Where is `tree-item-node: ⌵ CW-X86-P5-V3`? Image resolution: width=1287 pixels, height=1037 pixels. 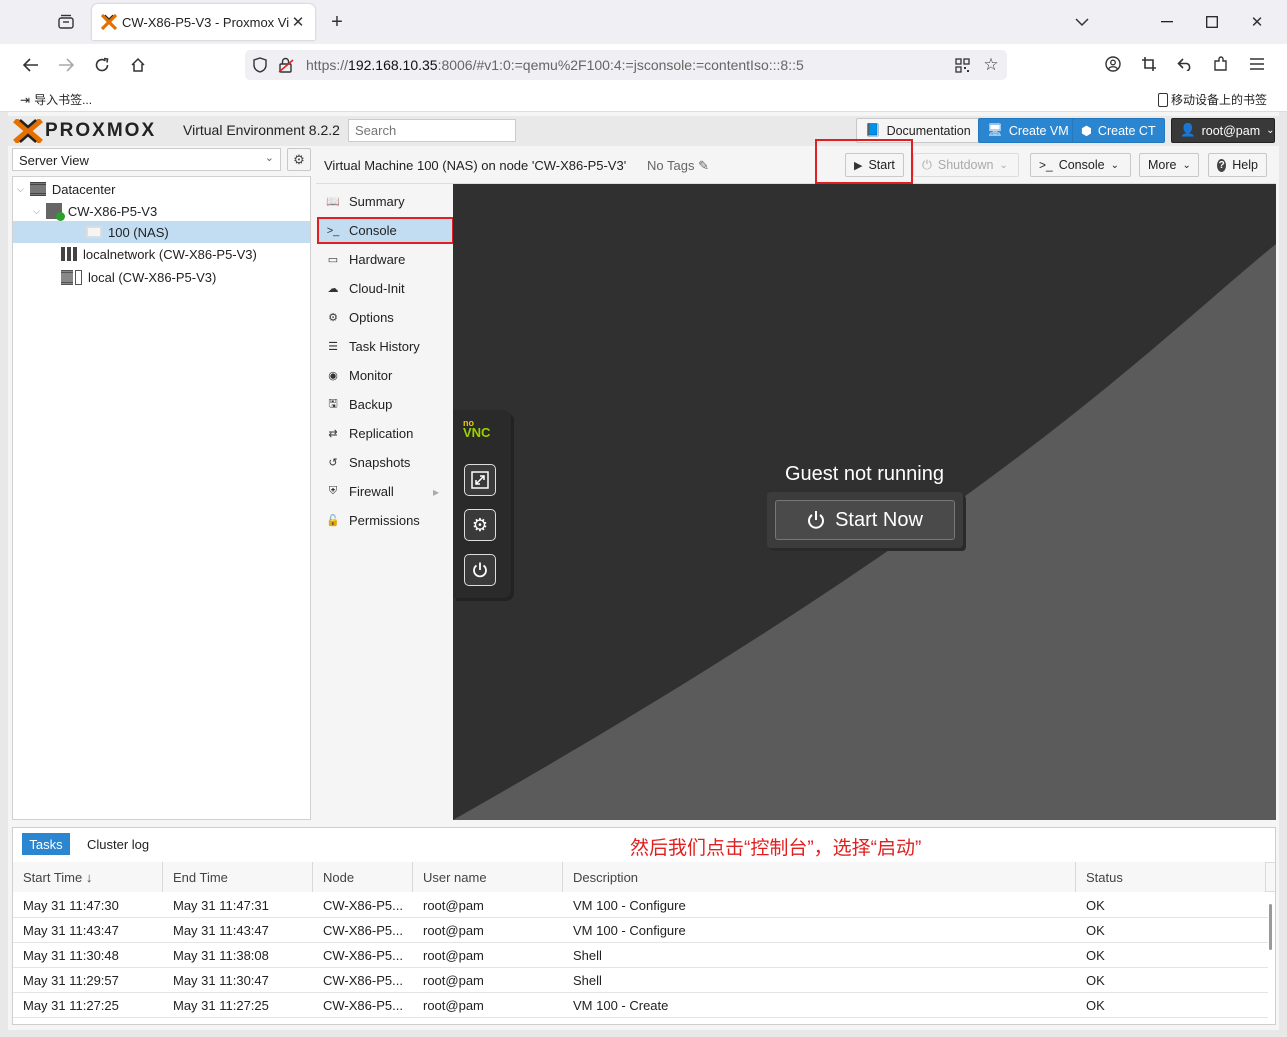 tree-item-node: ⌵ CW-X86-P5-V3 is located at coordinates (95, 211).